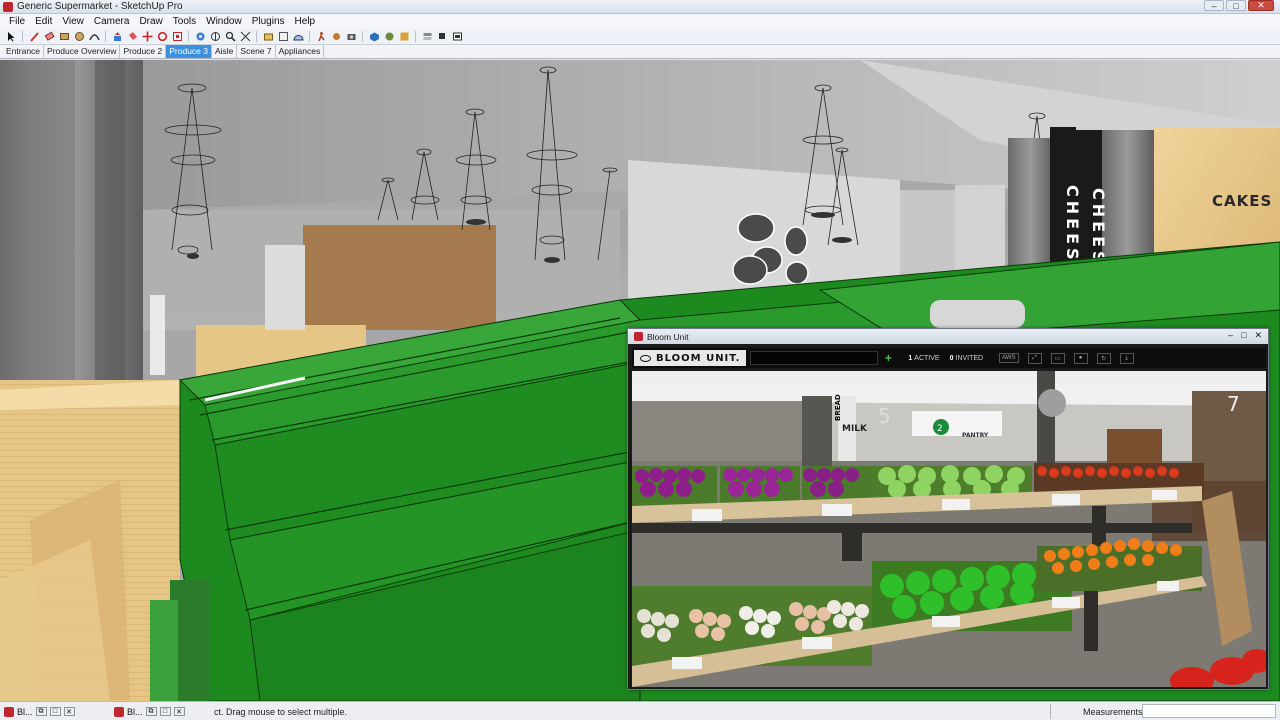  Describe the element at coordinates (162, 36) in the screenshot. I see `rotate-icon` at that location.